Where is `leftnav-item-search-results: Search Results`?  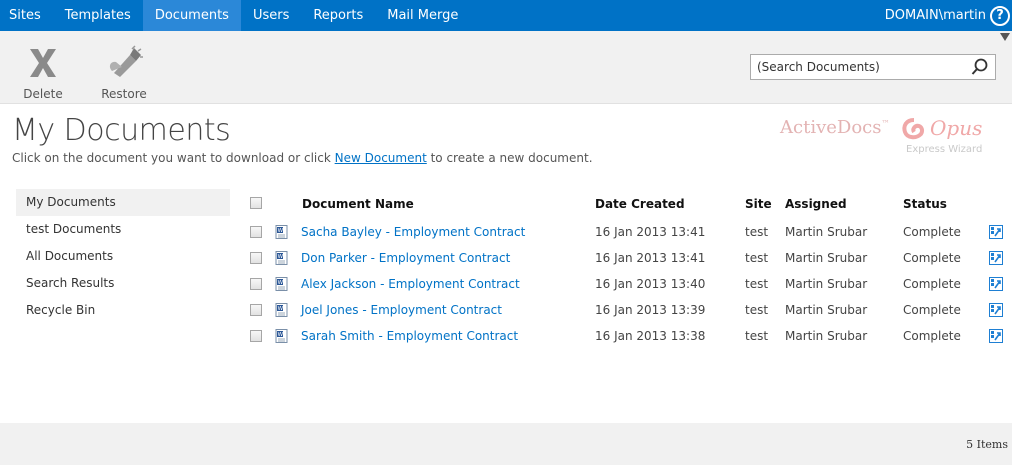 leftnav-item-search-results: Search Results is located at coordinates (123, 283).